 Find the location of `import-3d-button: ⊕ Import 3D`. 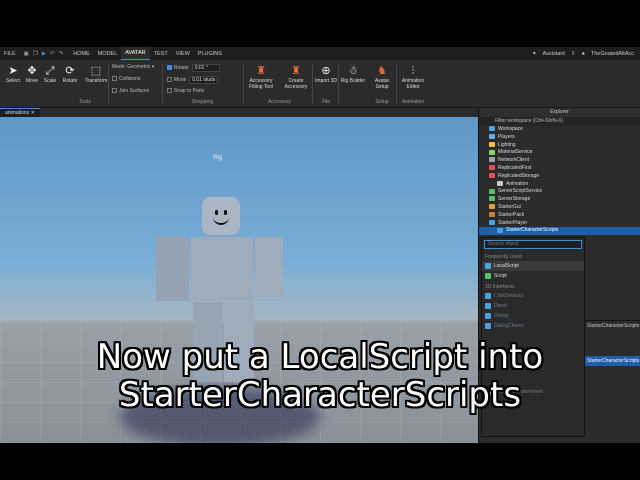

import-3d-button: ⊕ Import 3D is located at coordinates (326, 74).